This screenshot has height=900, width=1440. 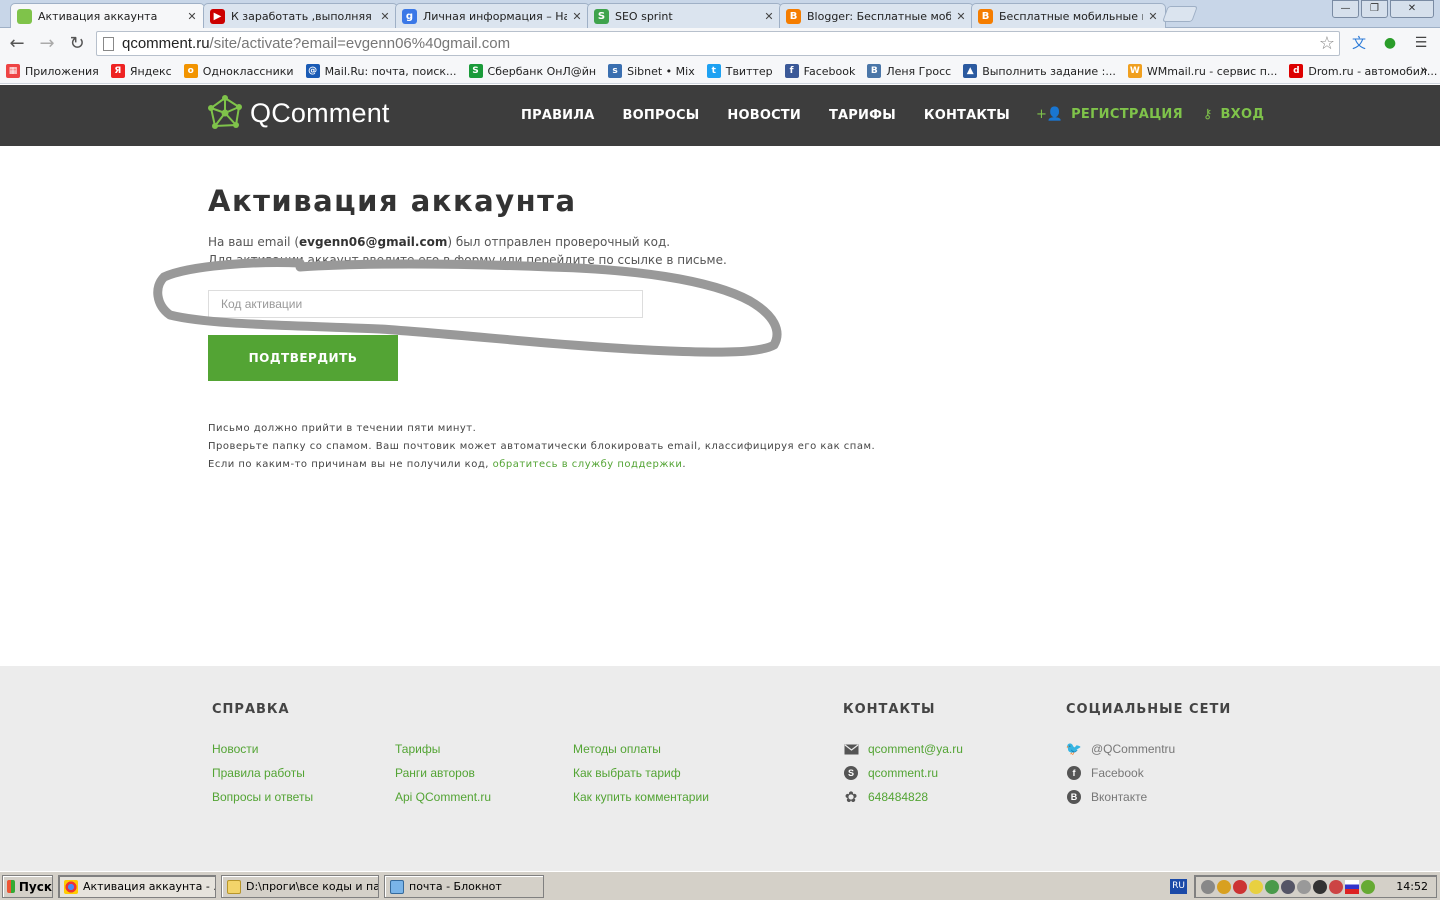 I want to click on social-vkontakte: B Вконтакте, so click(x=1106, y=797).